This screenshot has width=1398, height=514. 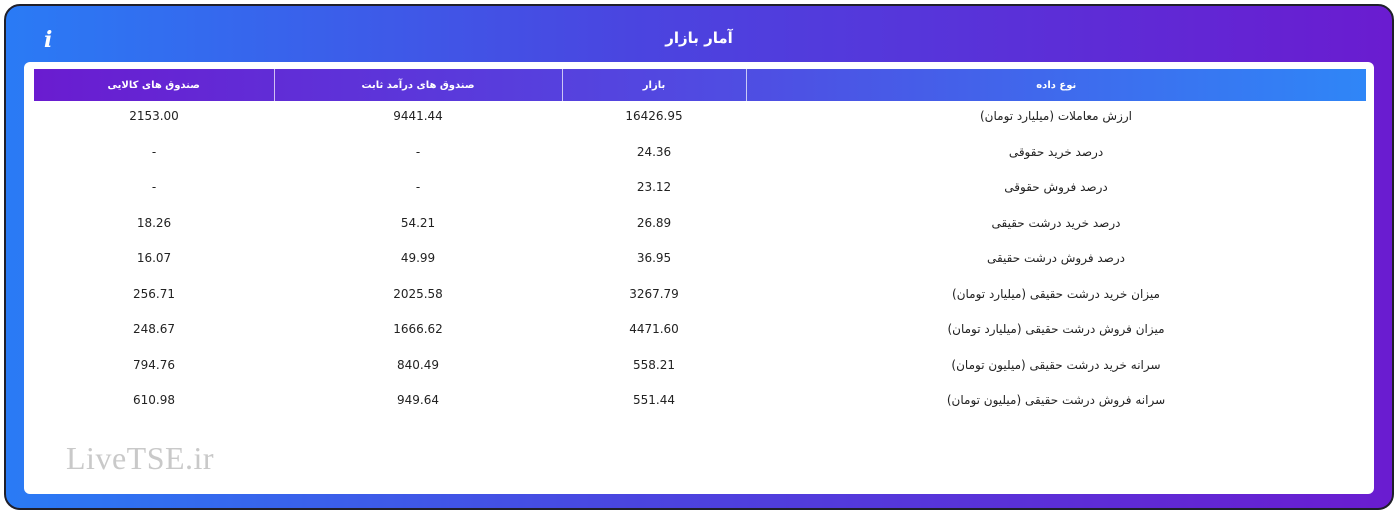 I want to click on cell-data-type: درصد خرید درشت حقیقی, so click(x=1056, y=222).